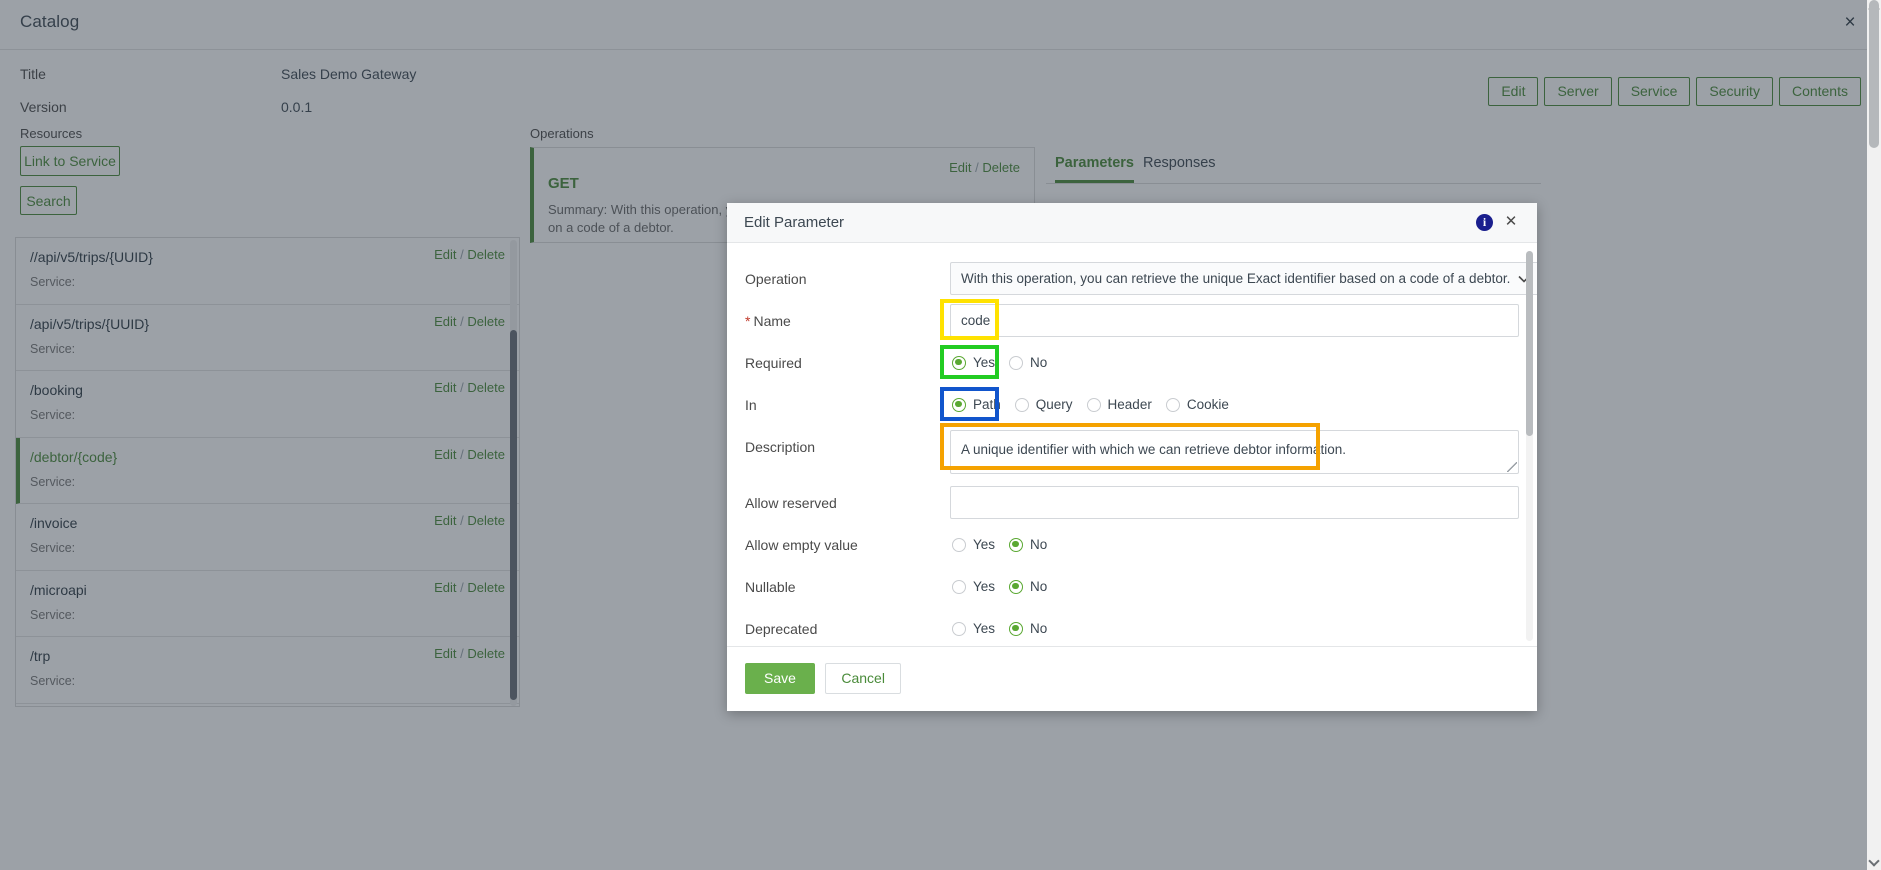 Image resolution: width=1881 pixels, height=870 pixels. Describe the element at coordinates (1207, 404) in the screenshot. I see `in-option-label: Cookie` at that location.